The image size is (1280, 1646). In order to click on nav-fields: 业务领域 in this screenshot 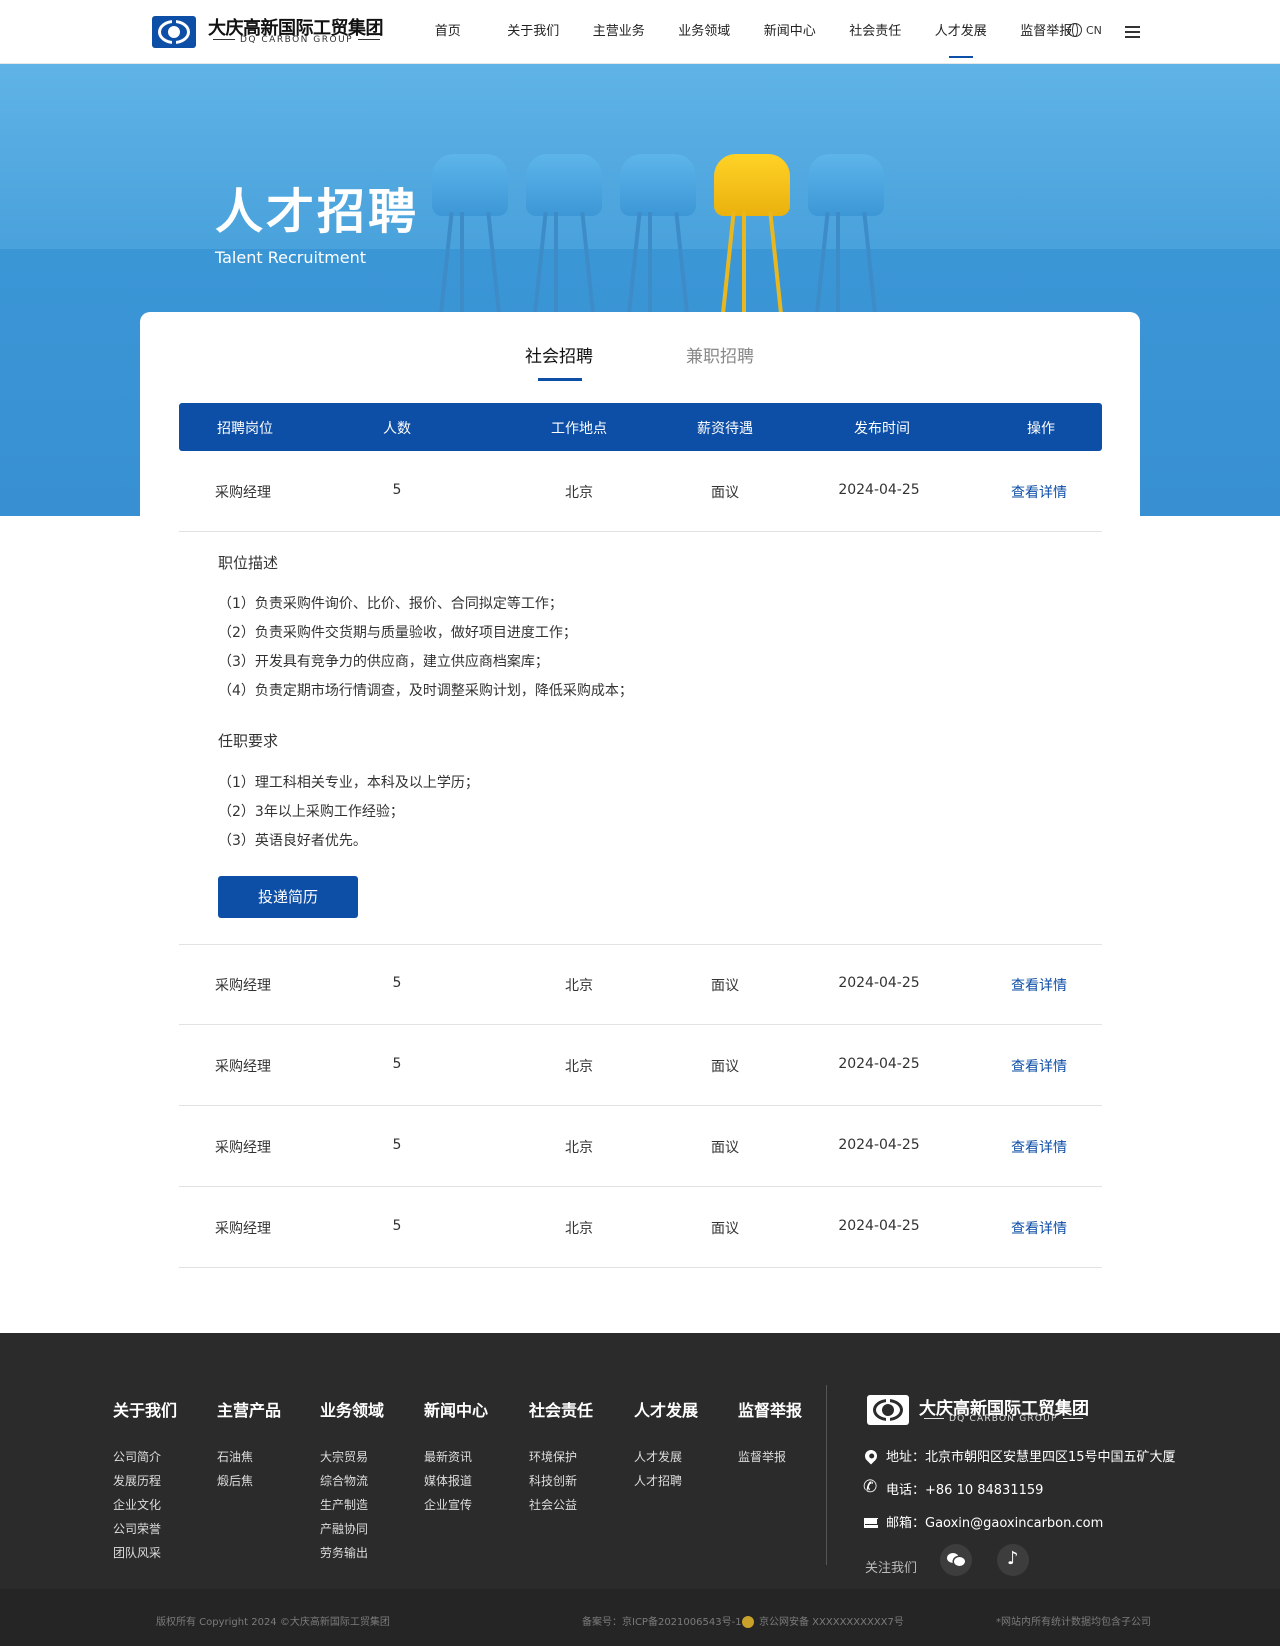, I will do `click(705, 32)`.